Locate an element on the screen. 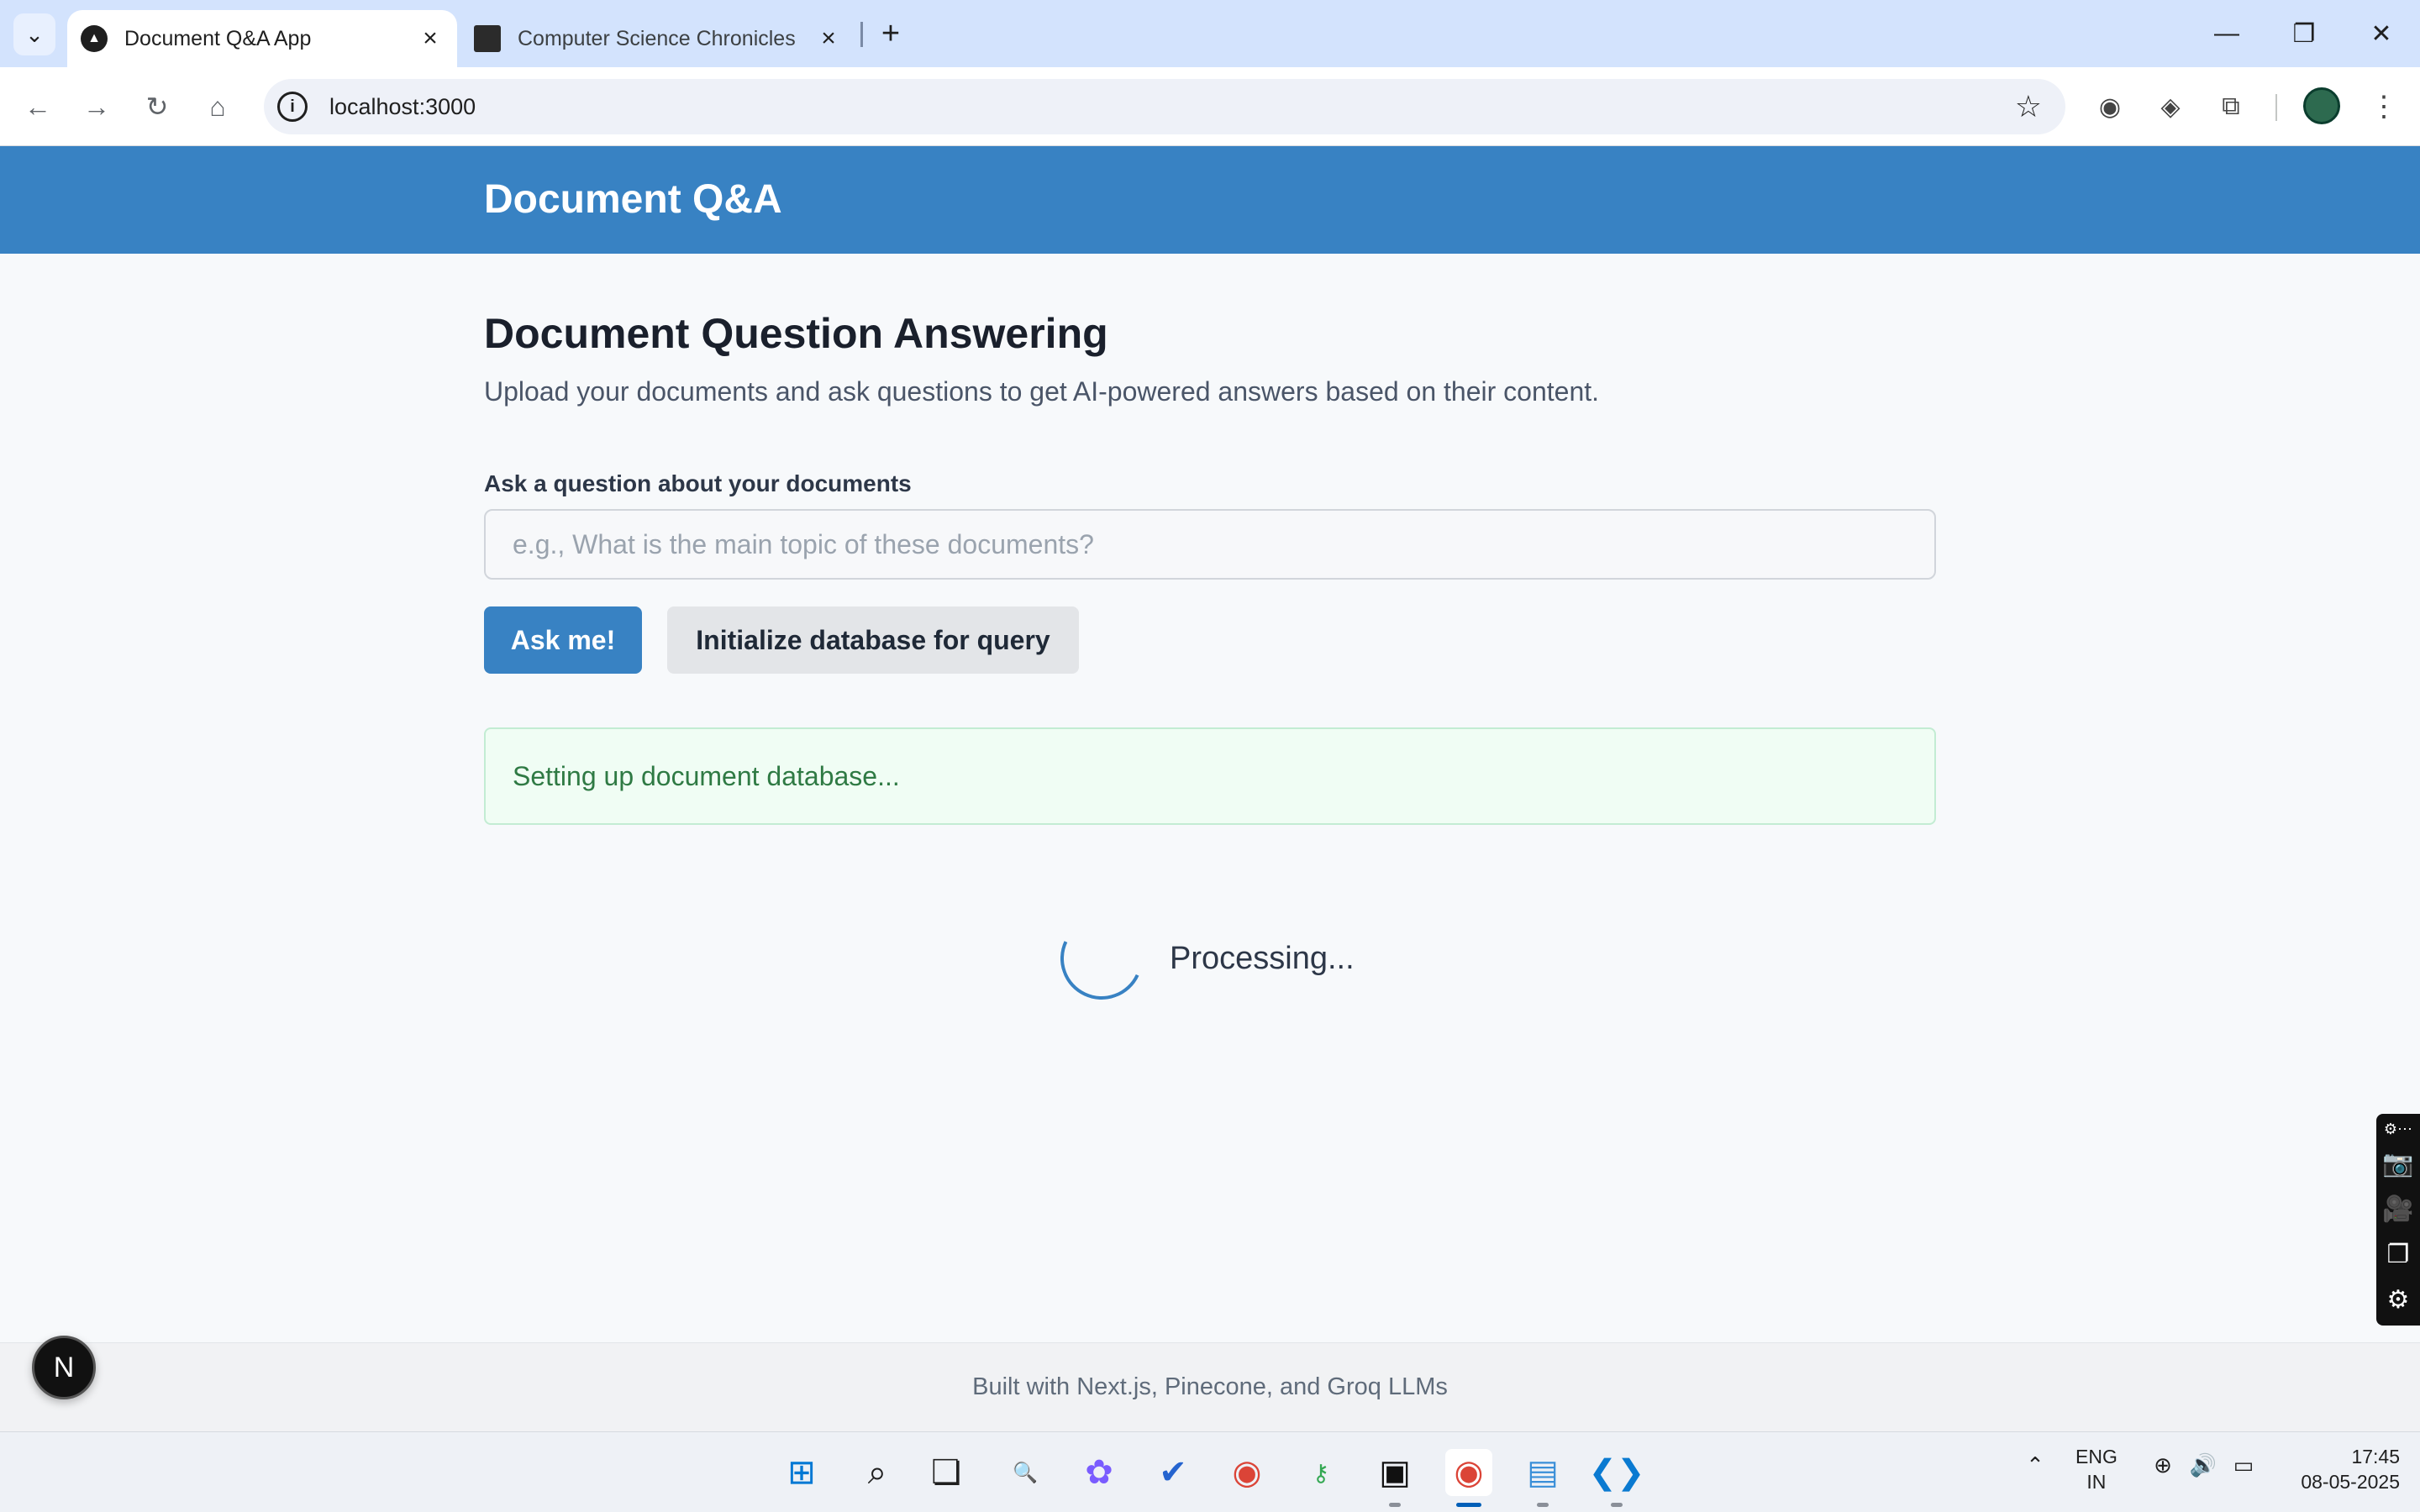 This screenshot has width=2420, height=1512. question-label: Ask a question about your documents is located at coordinates (698, 483).